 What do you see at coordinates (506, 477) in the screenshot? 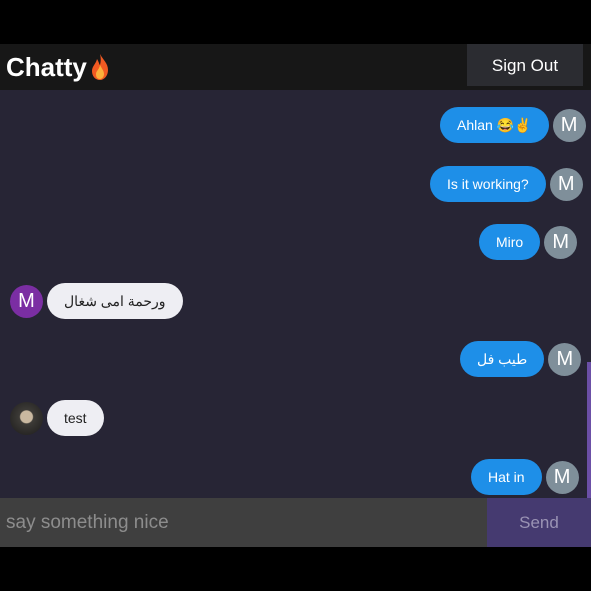
I see `outgoing-message-bubble: Hat in` at bounding box center [506, 477].